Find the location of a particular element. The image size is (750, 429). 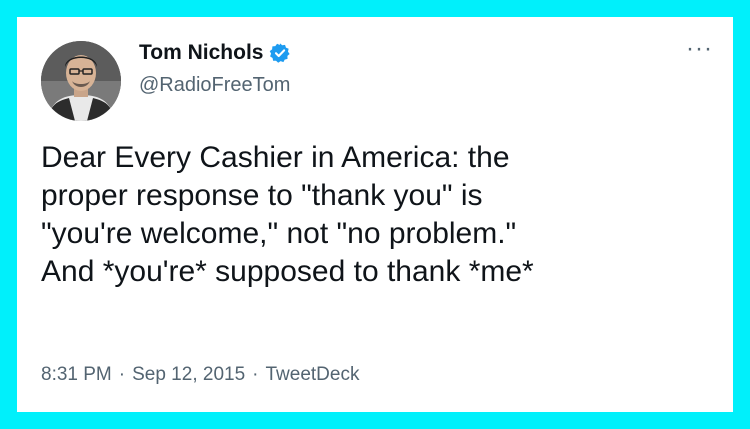

verified-badge-icon is located at coordinates (280, 53).